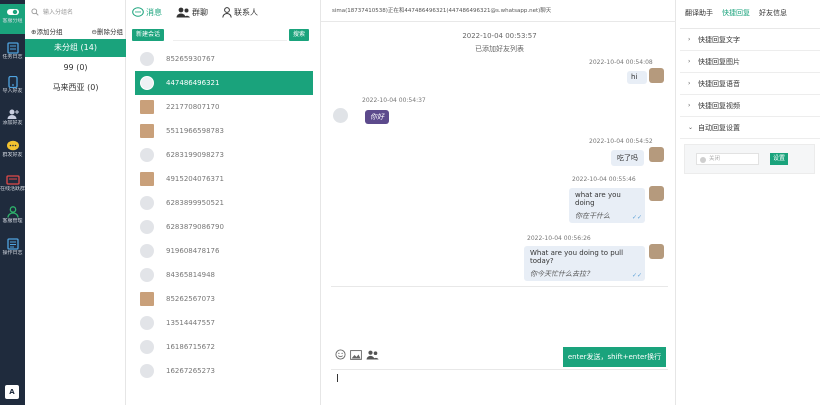  What do you see at coordinates (577, 257) in the screenshot?
I see `message-text: What are you doing to pull today?` at bounding box center [577, 257].